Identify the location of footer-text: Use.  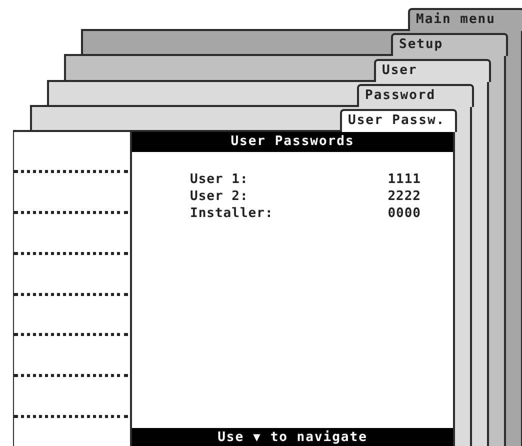
(231, 437).